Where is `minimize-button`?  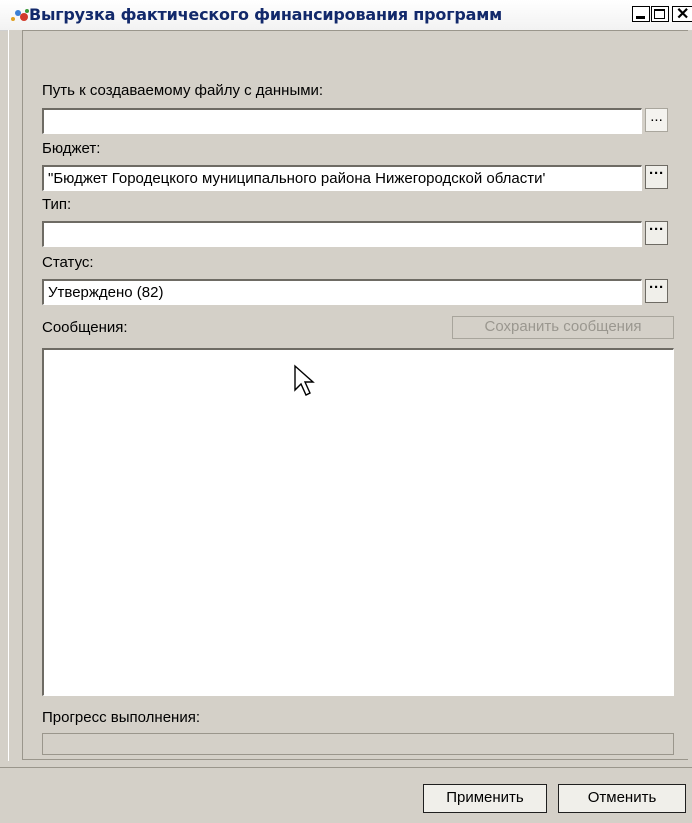 minimize-button is located at coordinates (641, 14).